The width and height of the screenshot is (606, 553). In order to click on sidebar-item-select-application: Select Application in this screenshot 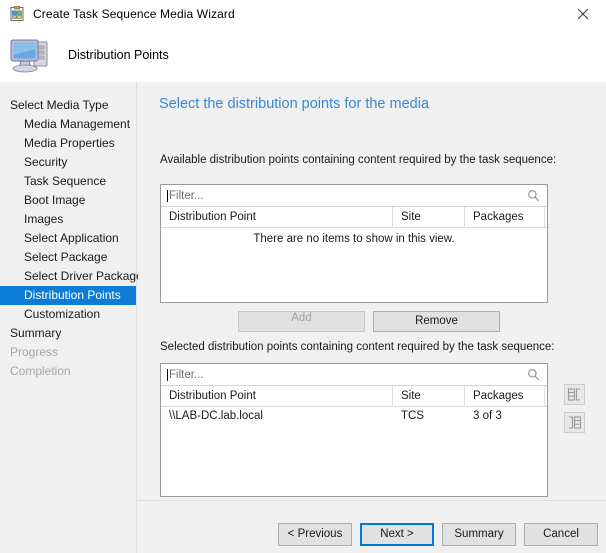, I will do `click(68, 238)`.